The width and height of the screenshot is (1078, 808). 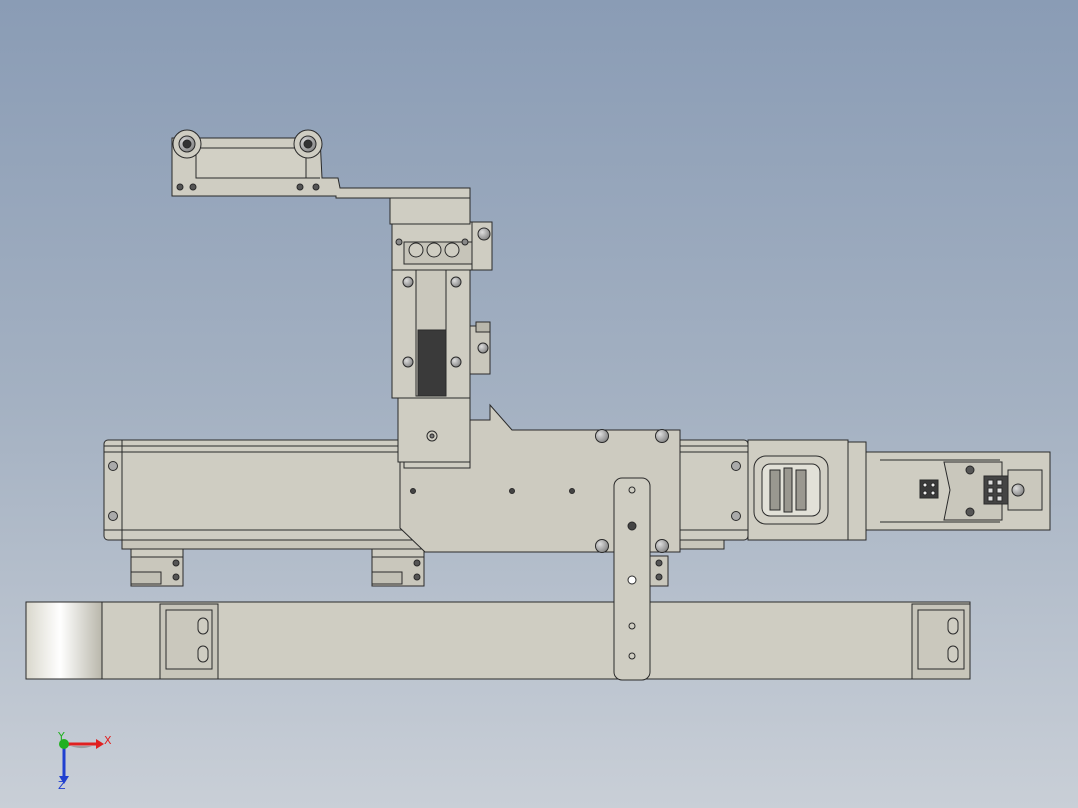 What do you see at coordinates (807, 490) in the screenshot?
I see `coupling-housing` at bounding box center [807, 490].